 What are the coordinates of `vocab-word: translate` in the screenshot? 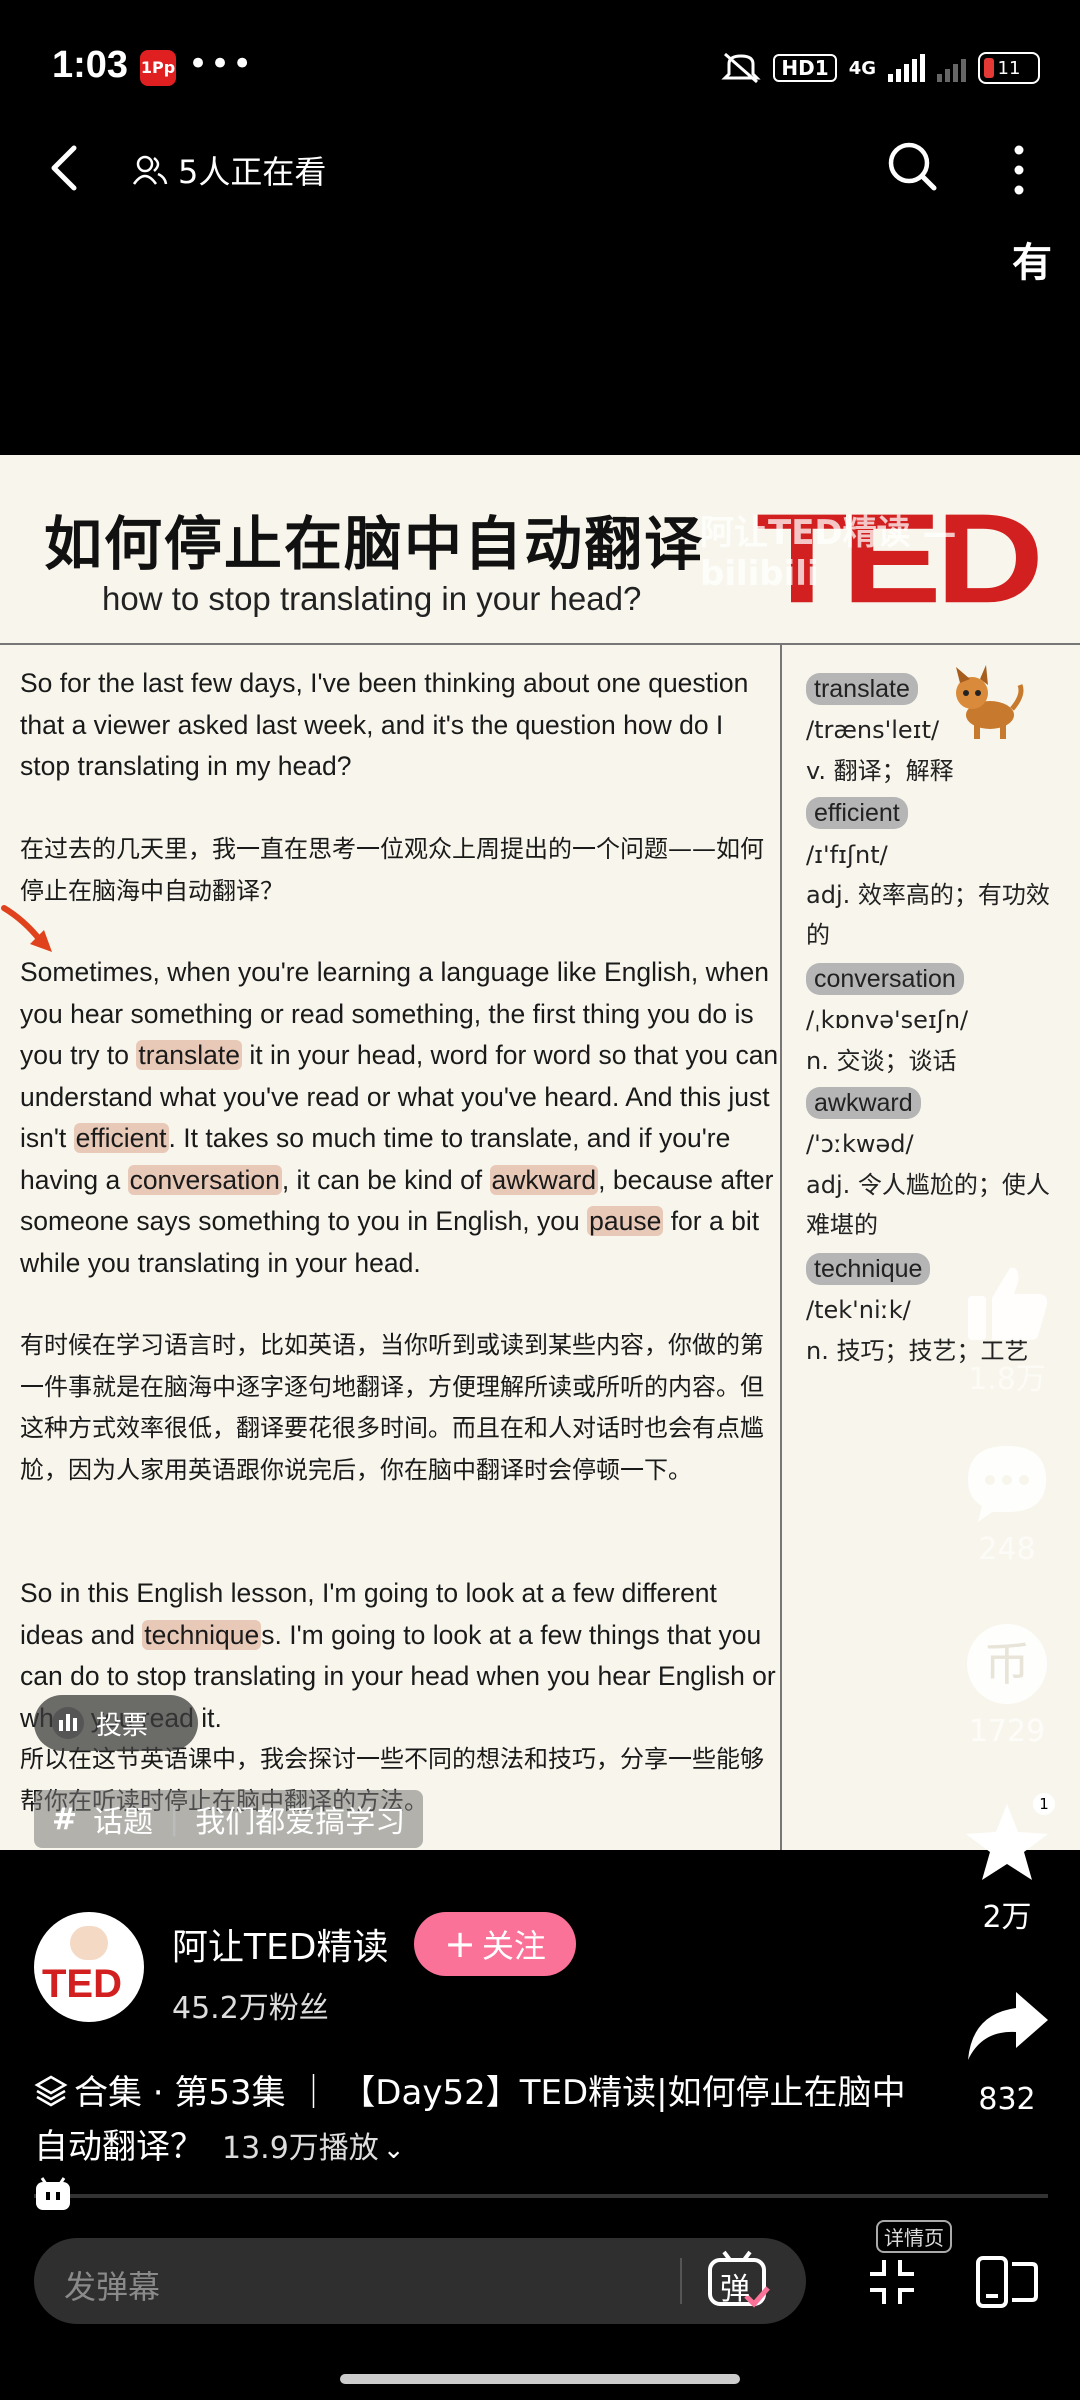 It's located at (862, 689).